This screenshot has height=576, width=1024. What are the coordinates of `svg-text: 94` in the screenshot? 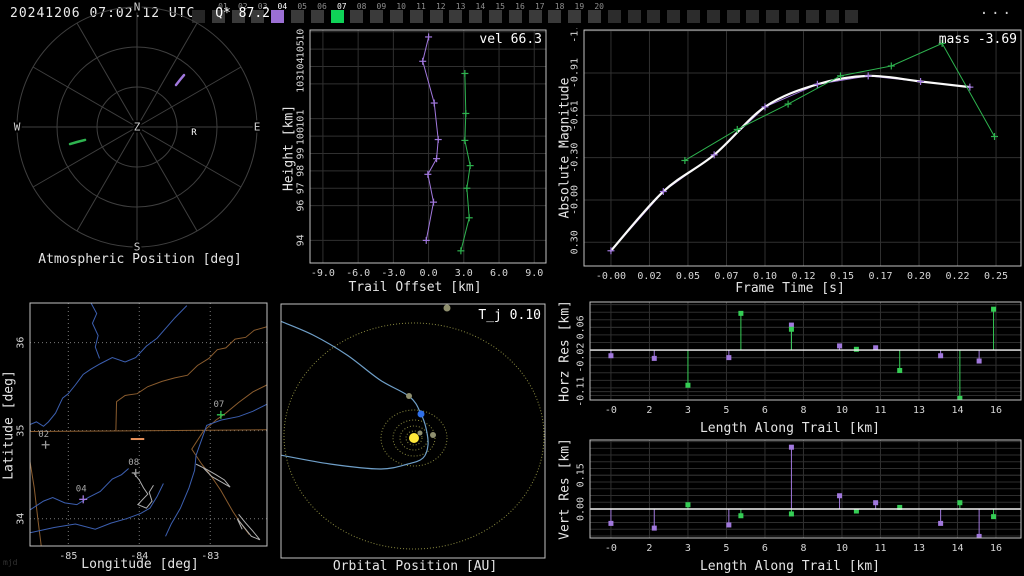 It's located at (301, 240).